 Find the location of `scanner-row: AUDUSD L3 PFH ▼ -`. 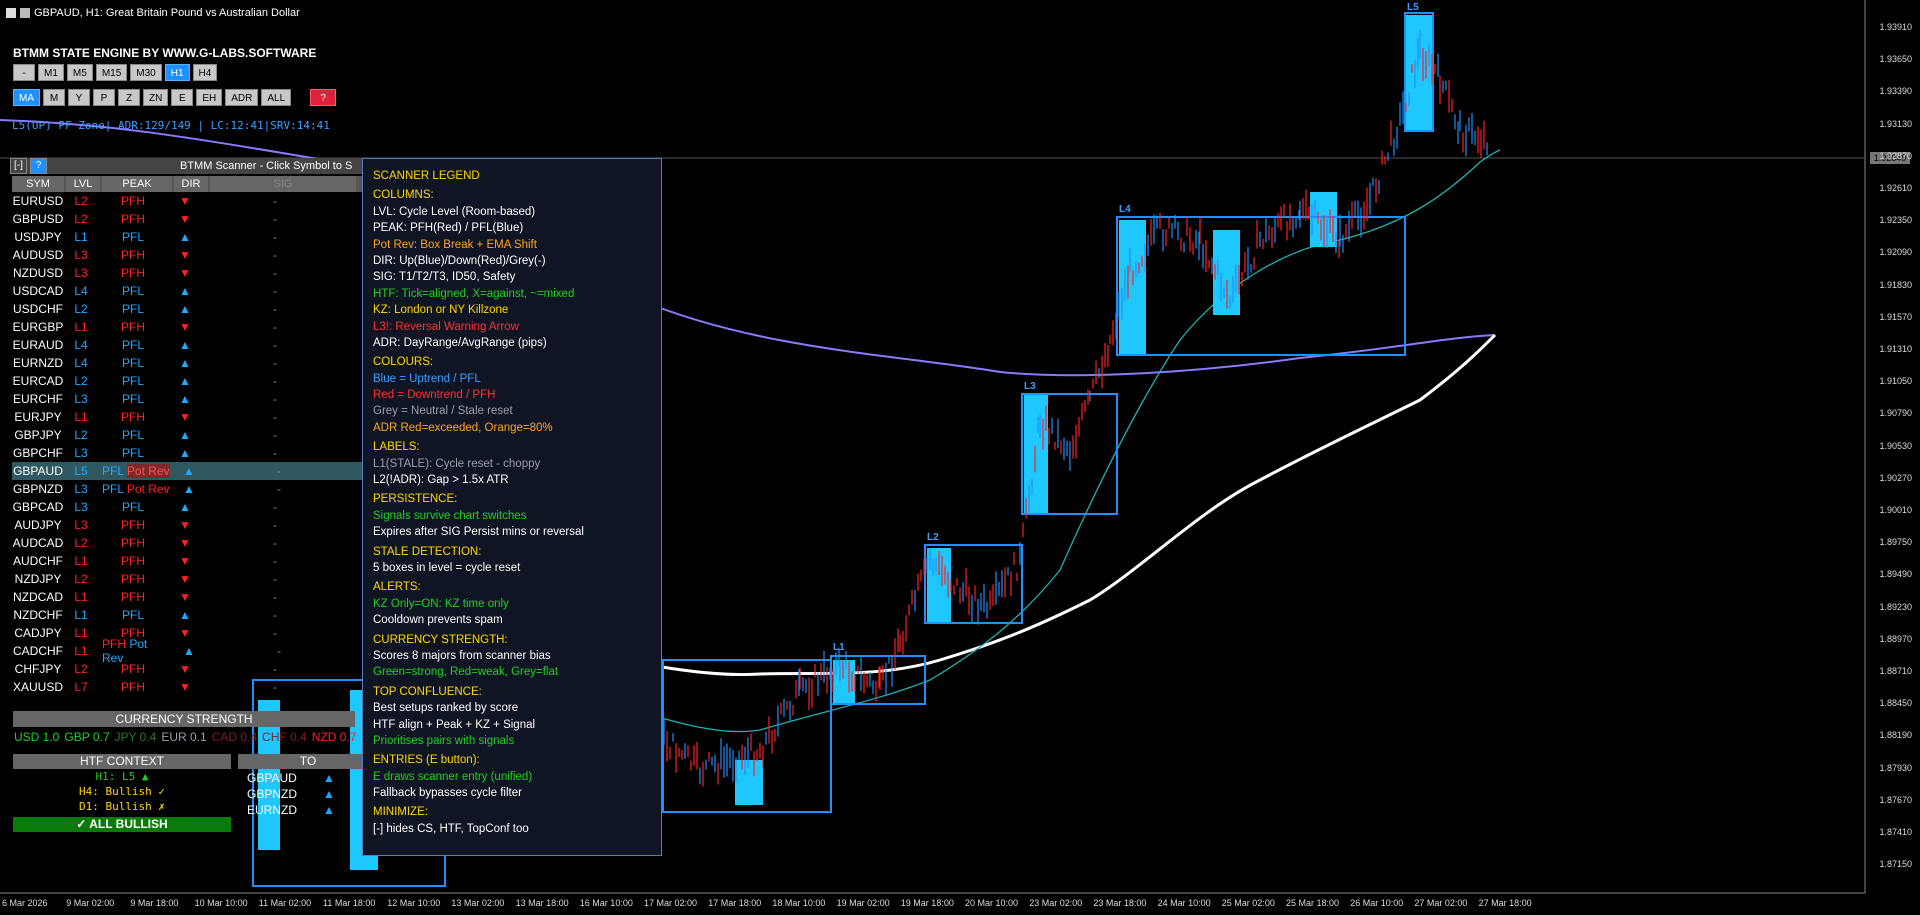

scanner-row: AUDUSD L3 PFH ▼ - is located at coordinates (187, 255).